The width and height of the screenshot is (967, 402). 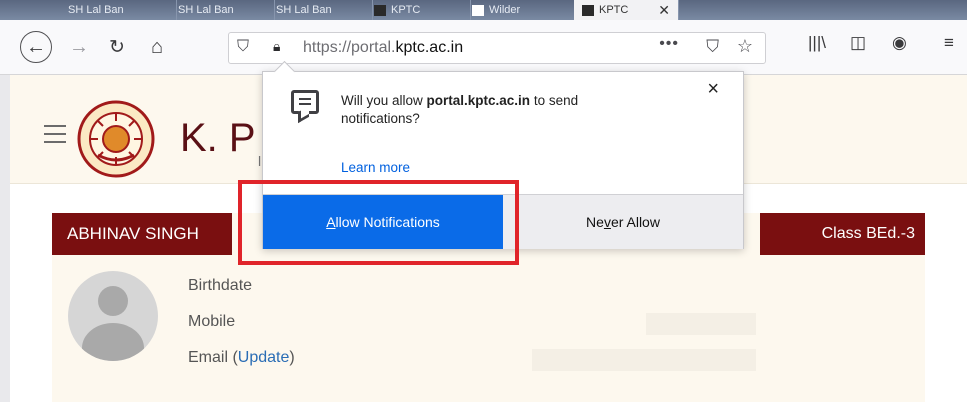 What do you see at coordinates (664, 10) in the screenshot?
I see `tab-close-icon: ✕` at bounding box center [664, 10].